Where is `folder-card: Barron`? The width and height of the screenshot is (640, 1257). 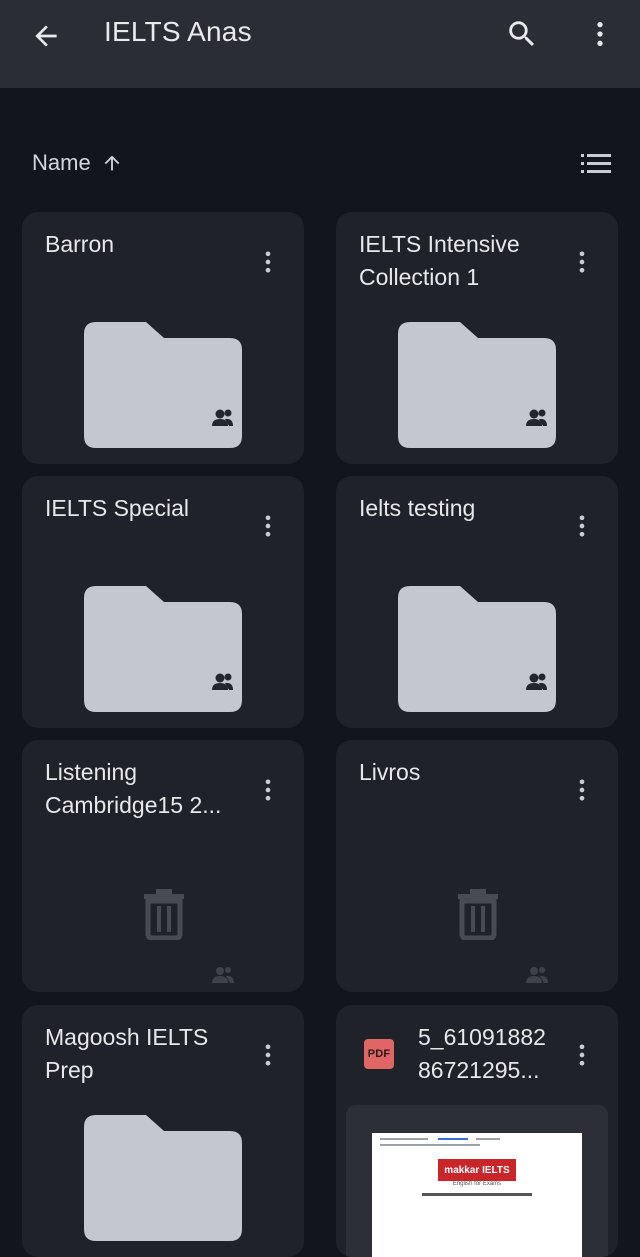 folder-card: Barron is located at coordinates (163, 338).